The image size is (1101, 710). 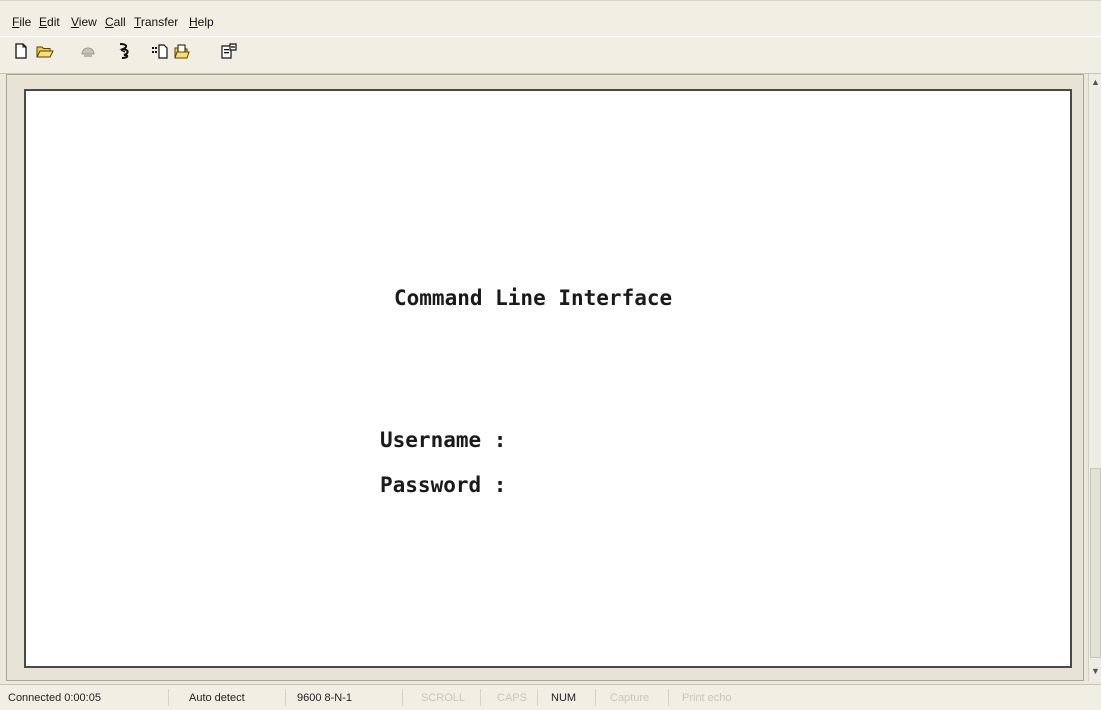 I want to click on caps-indicator: CAPS, so click(x=512, y=698).